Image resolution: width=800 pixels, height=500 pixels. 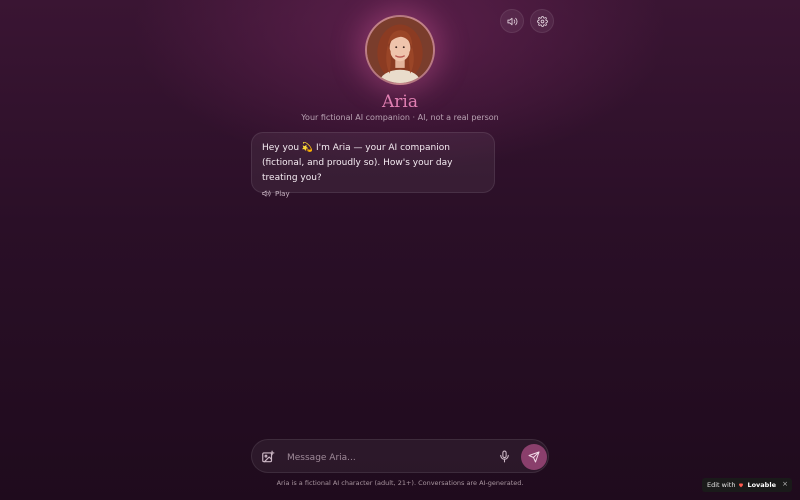 I want to click on header-controls, so click(x=527, y=21).